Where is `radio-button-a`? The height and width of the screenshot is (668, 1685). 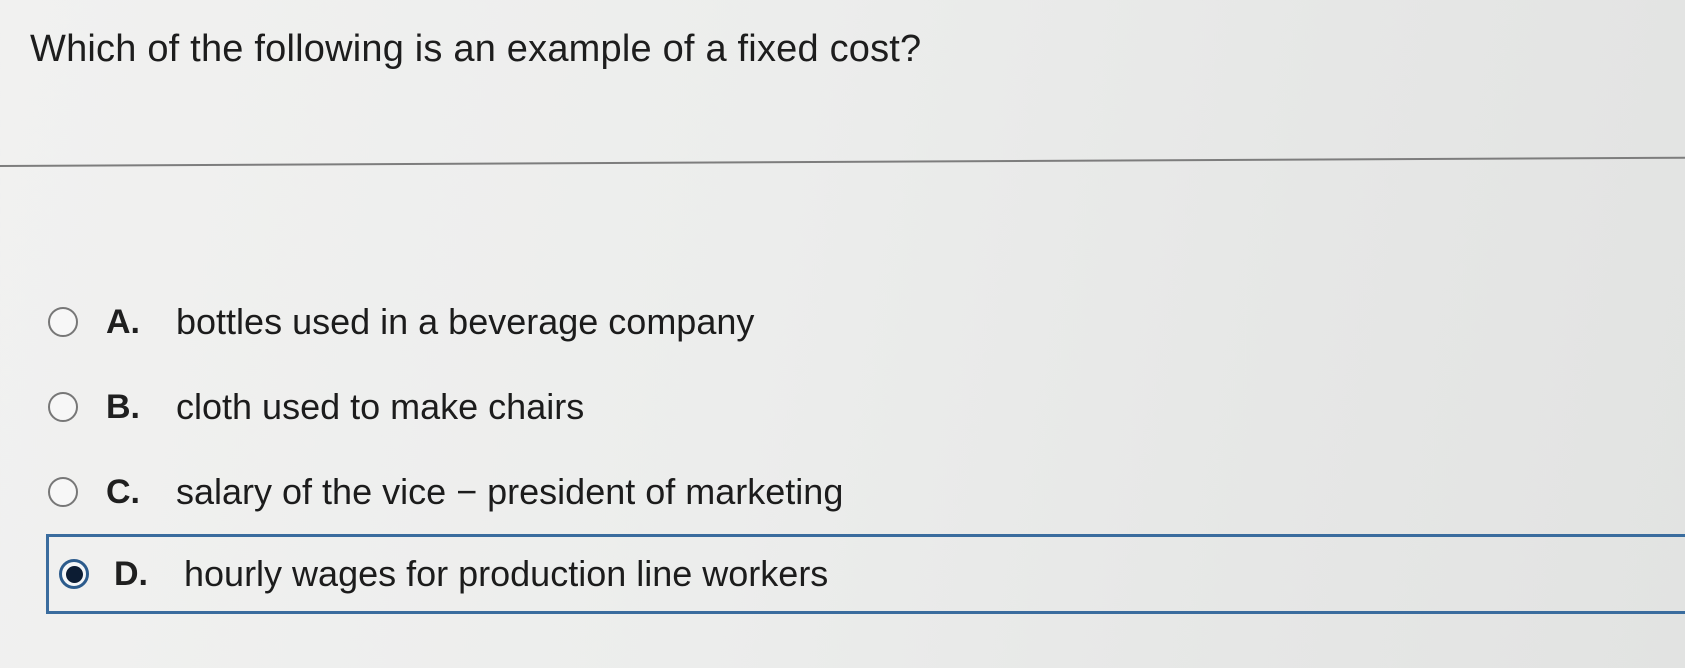 radio-button-a is located at coordinates (63, 322).